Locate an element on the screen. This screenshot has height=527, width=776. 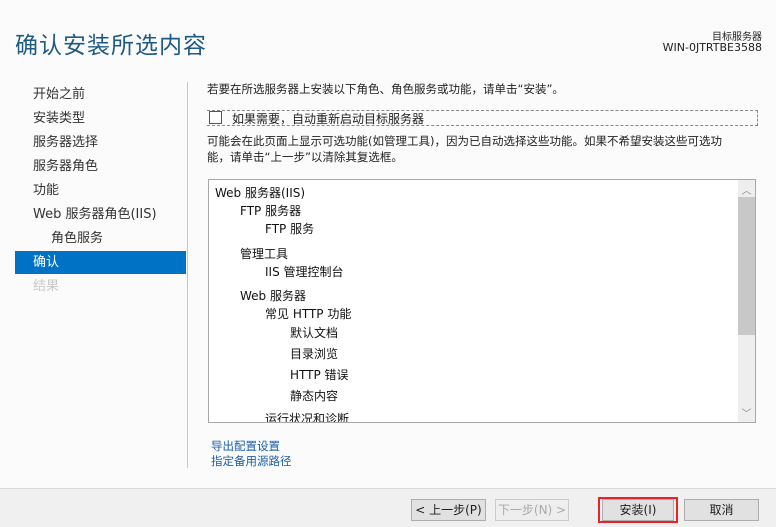
scrollbar: ︿ ﹀ is located at coordinates (746, 301).